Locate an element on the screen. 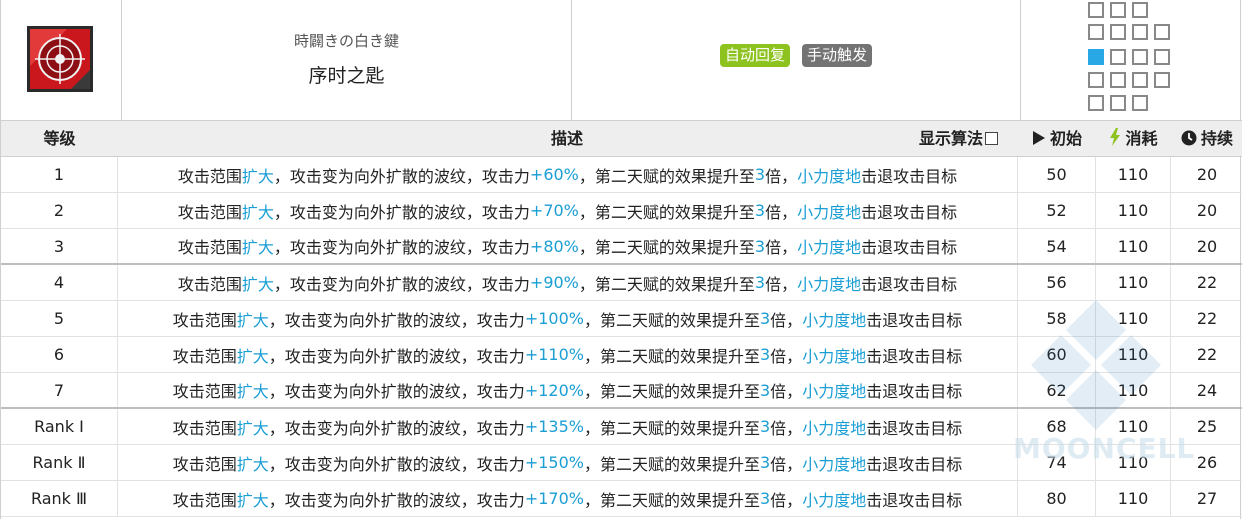  header-duration-label: 持续 is located at coordinates (1216, 138).